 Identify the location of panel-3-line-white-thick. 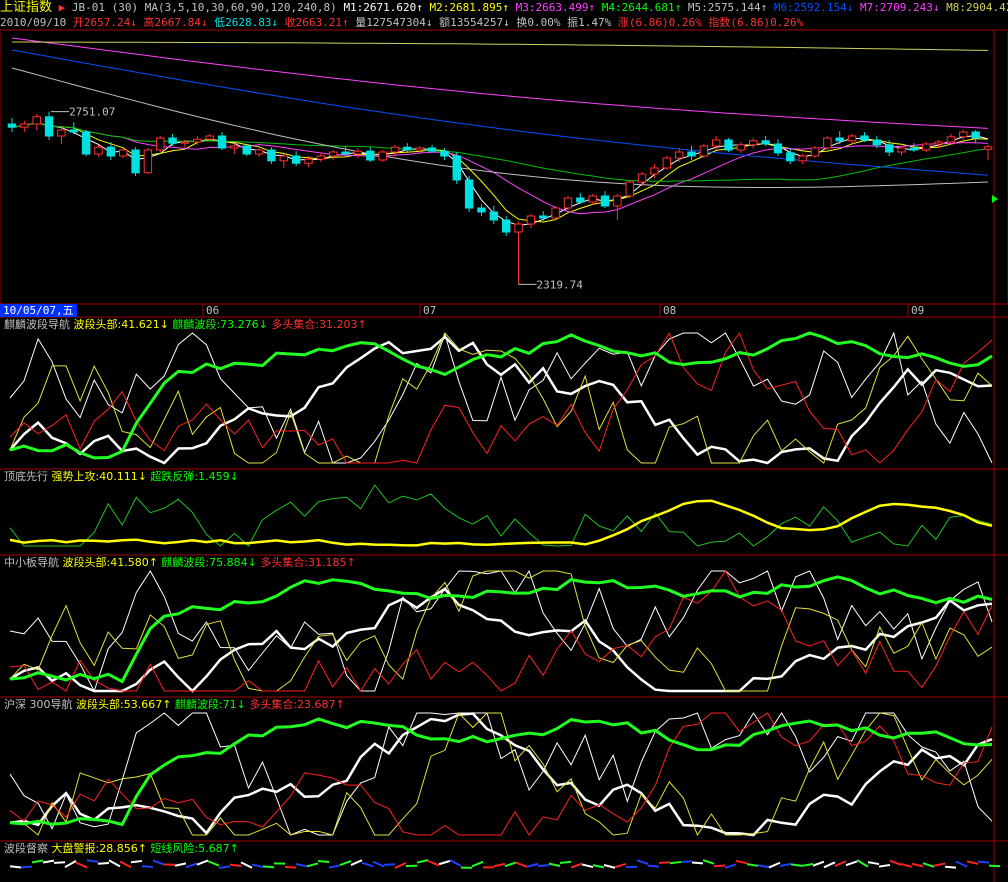
(501, 640).